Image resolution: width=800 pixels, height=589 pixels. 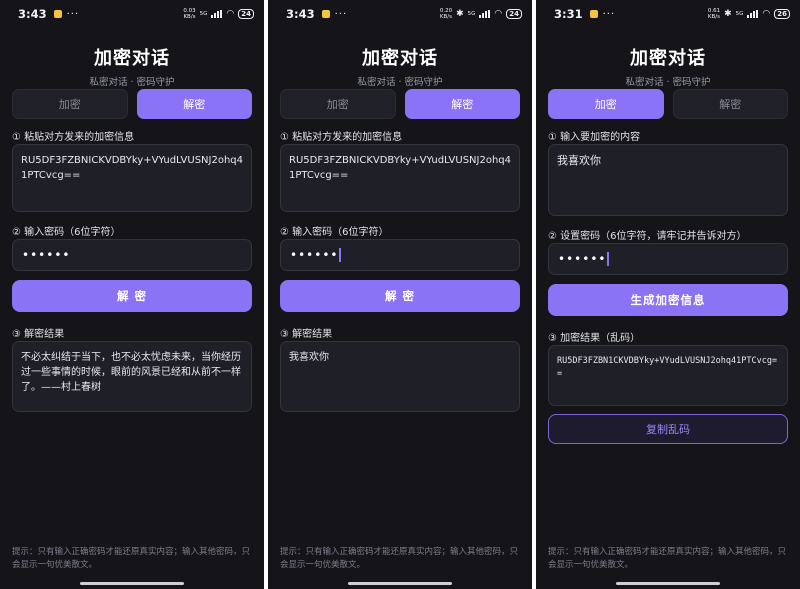 What do you see at coordinates (132, 14) in the screenshot?
I see `status-bar: 3:43 ··· 0.03 KB/s 5G ◠ 24` at bounding box center [132, 14].